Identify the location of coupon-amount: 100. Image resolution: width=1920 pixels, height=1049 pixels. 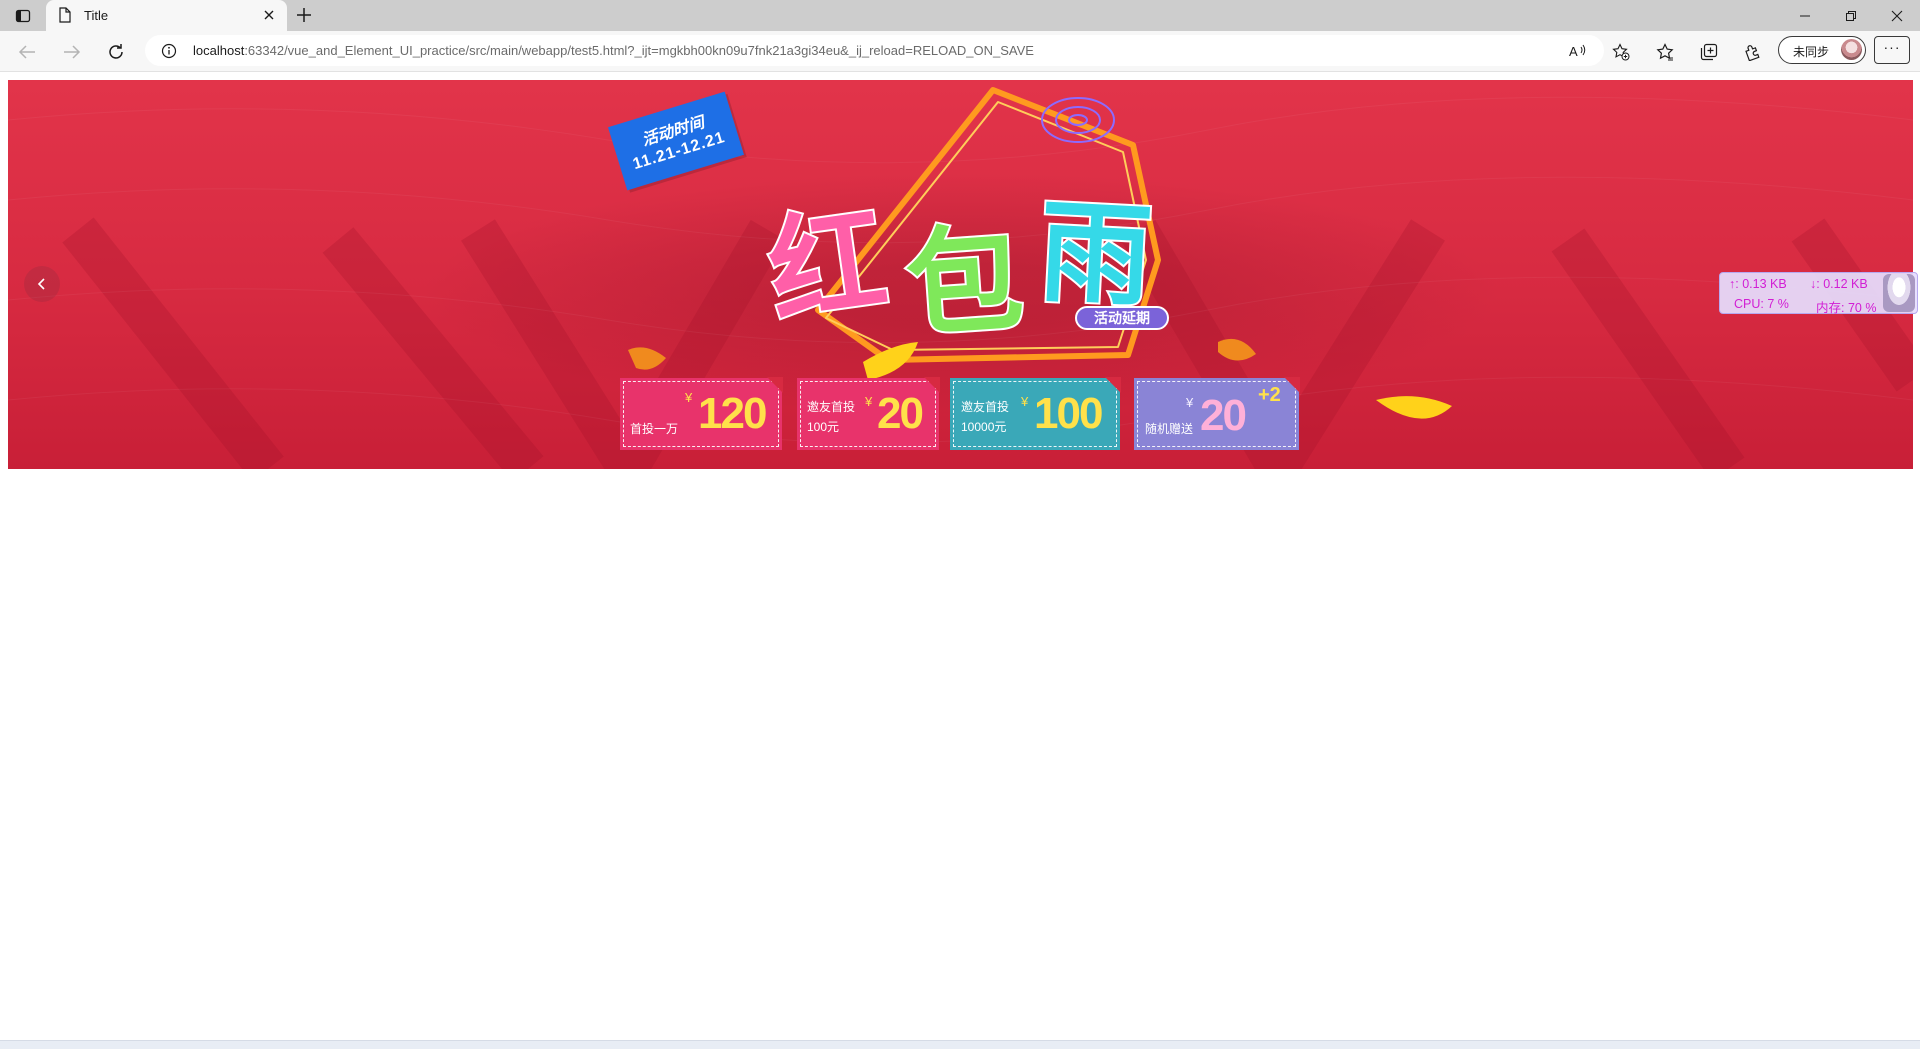
(1068, 413).